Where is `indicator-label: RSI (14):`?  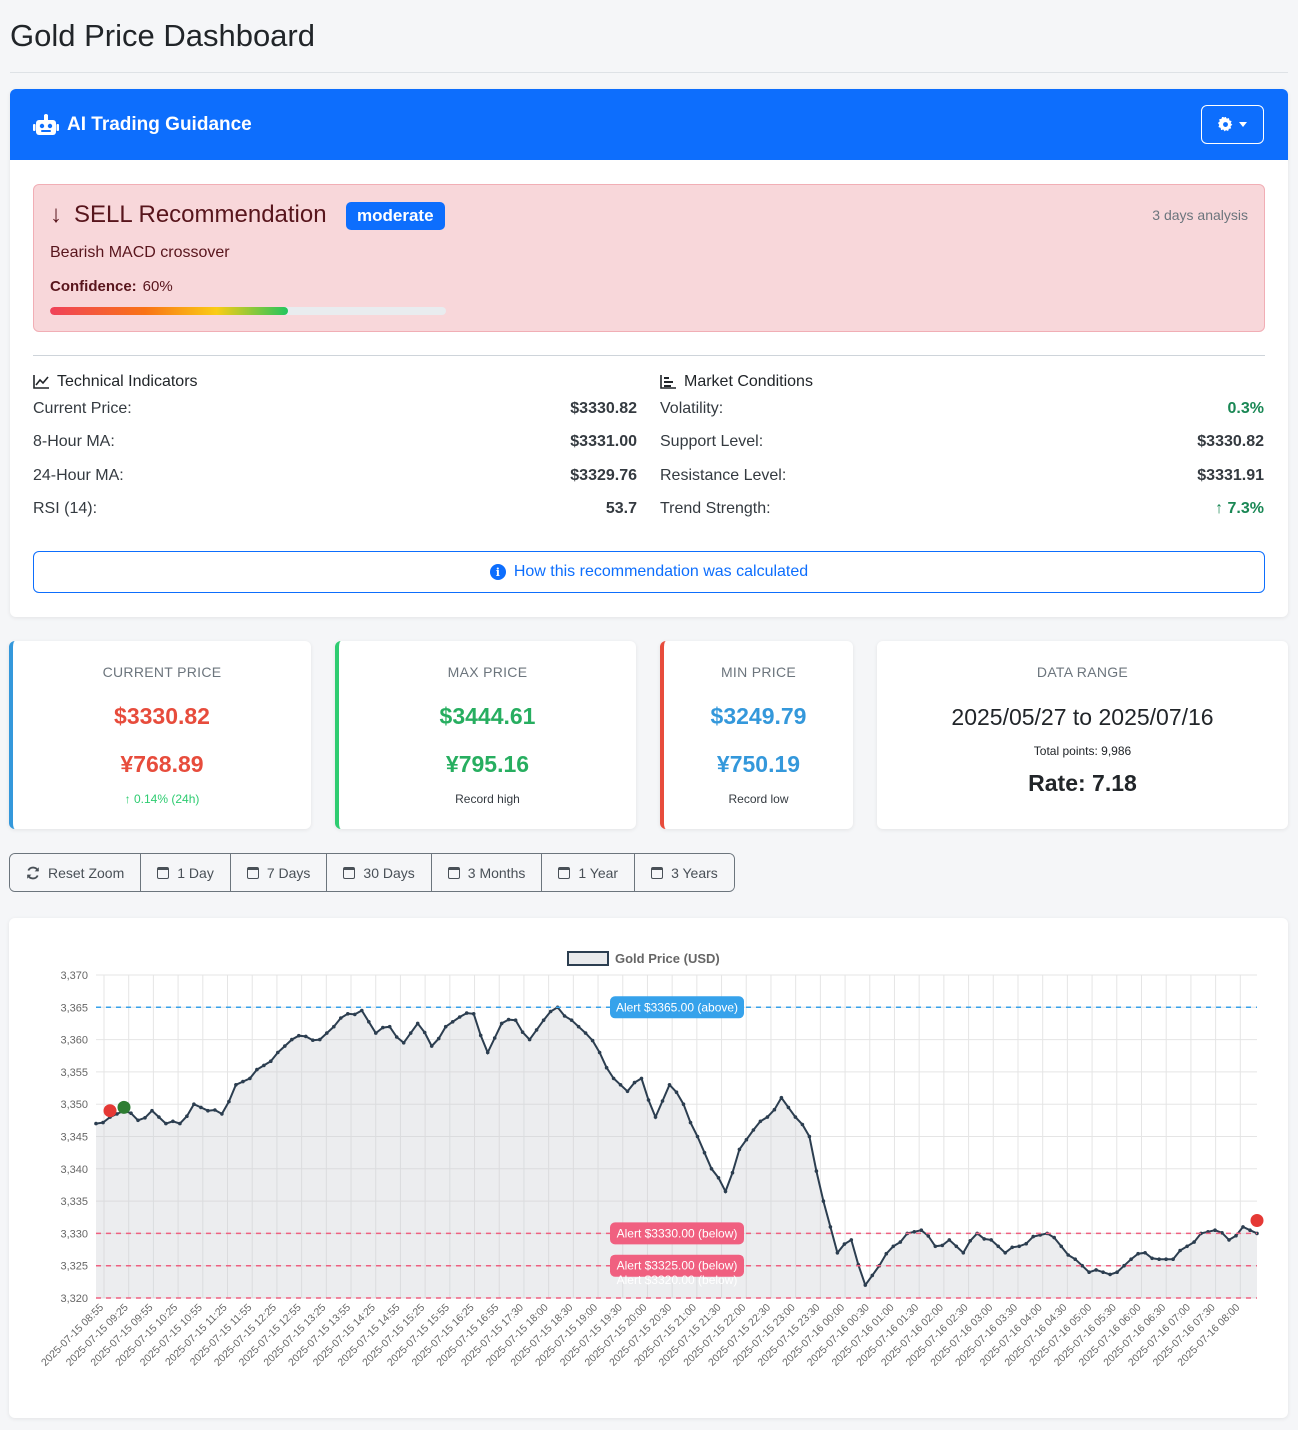
indicator-label: RSI (14): is located at coordinates (65, 509).